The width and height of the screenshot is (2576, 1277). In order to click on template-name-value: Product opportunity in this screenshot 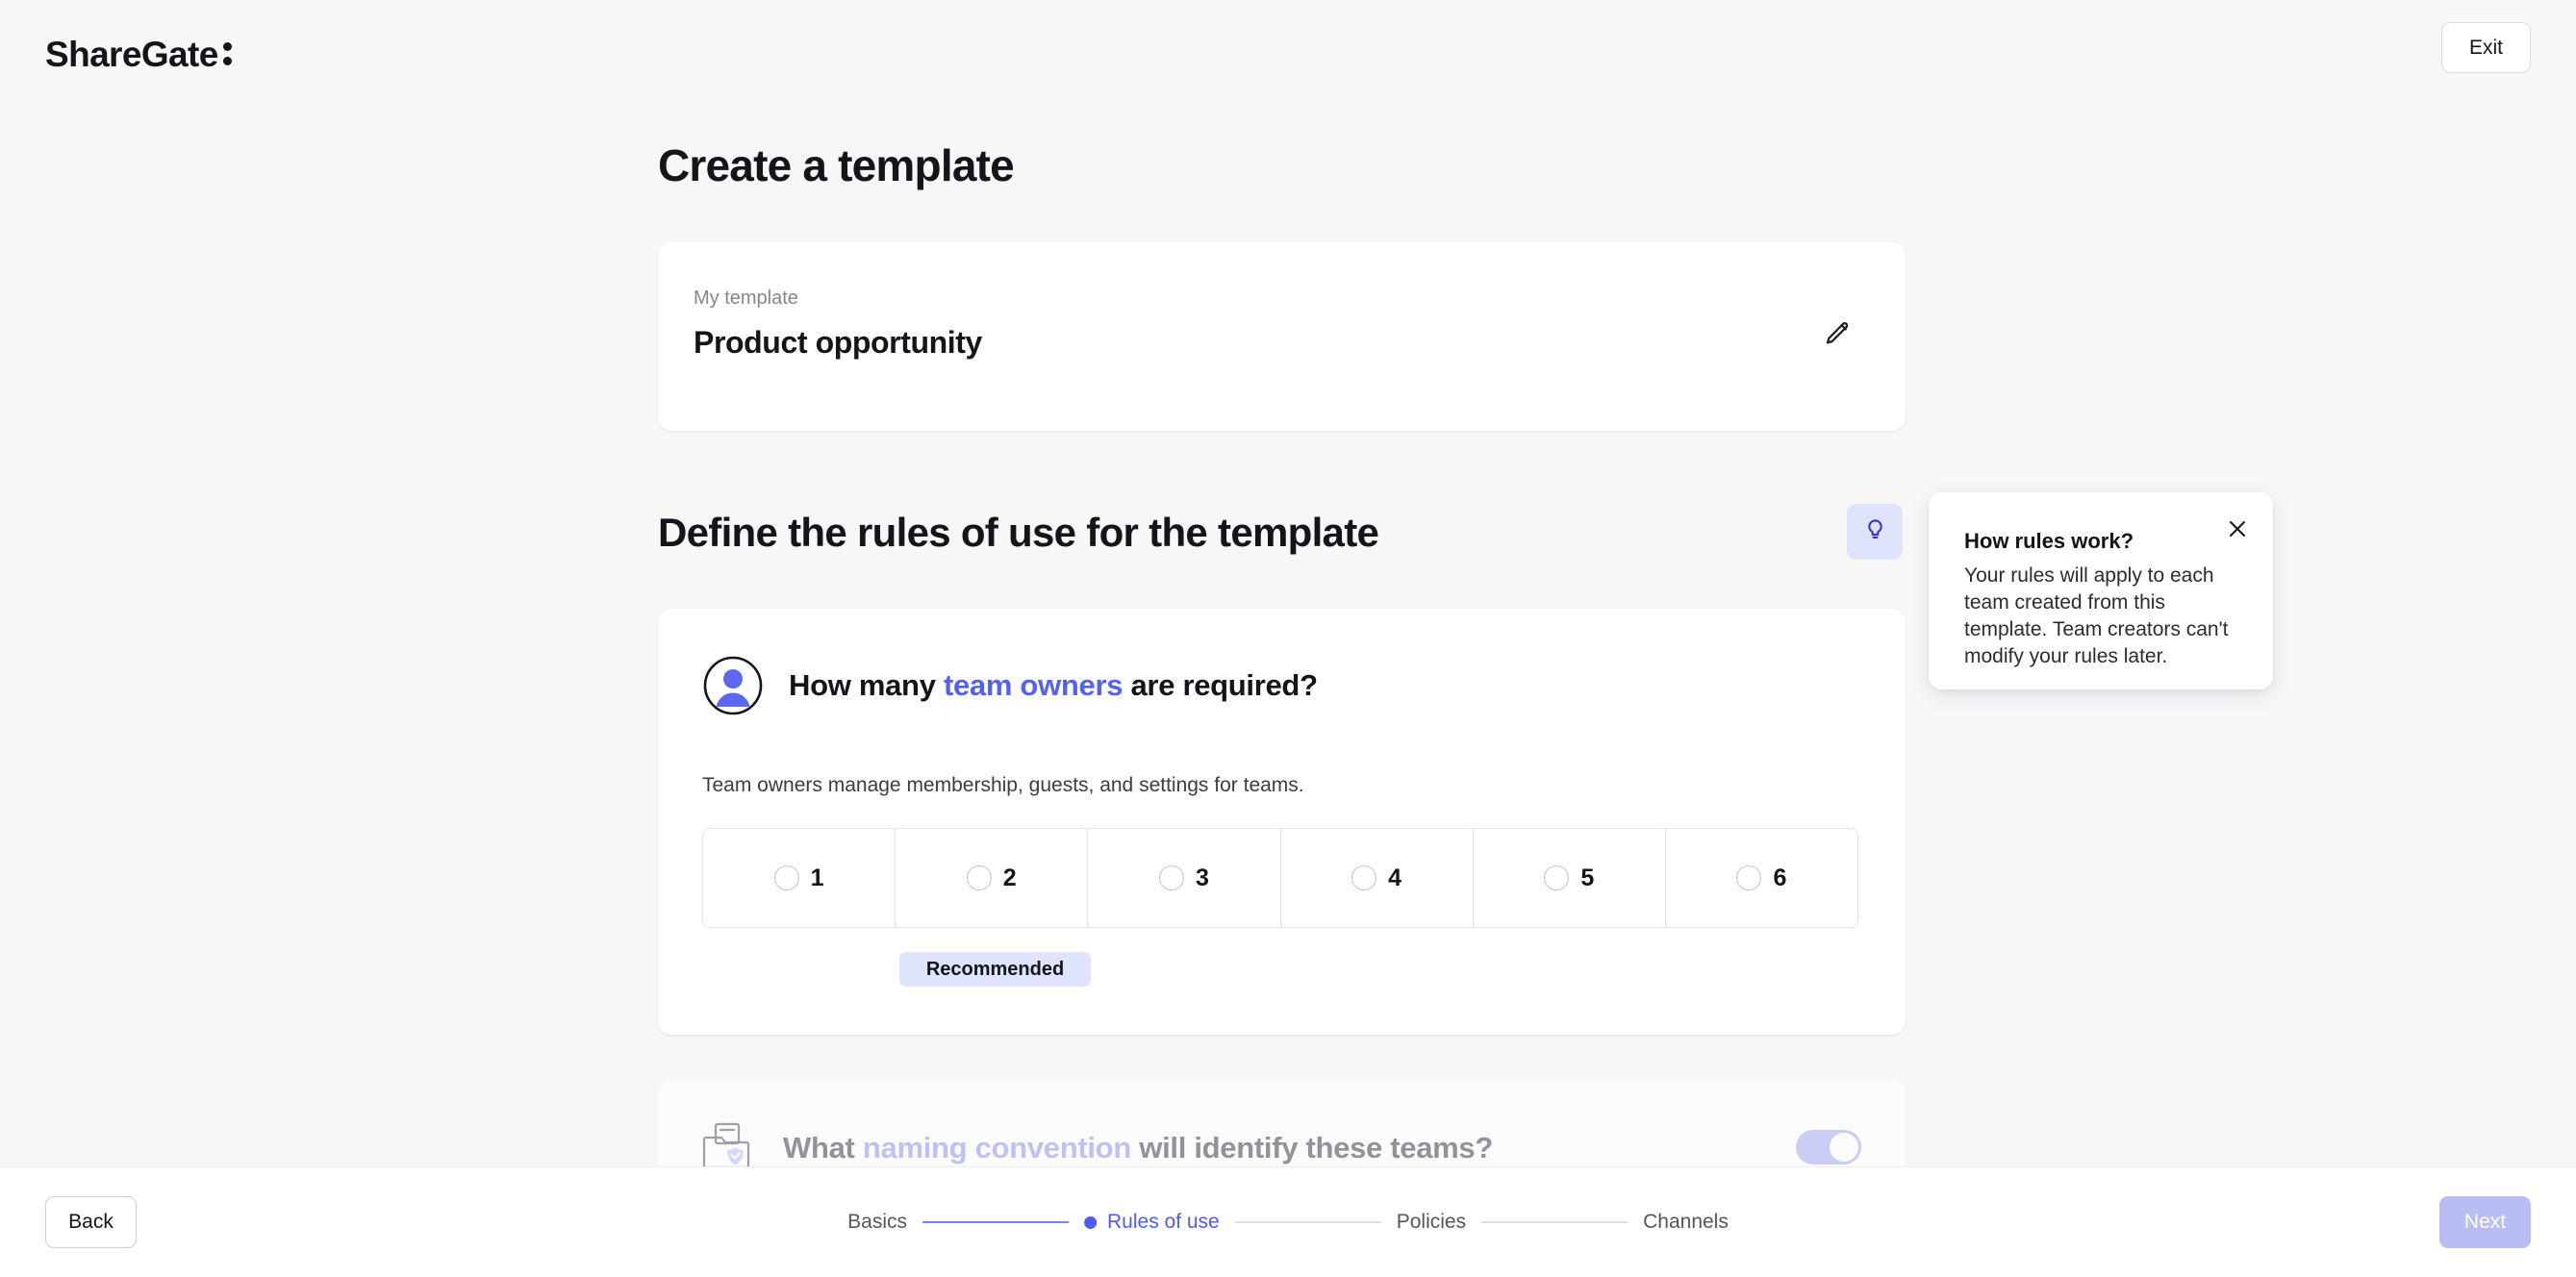, I will do `click(838, 342)`.